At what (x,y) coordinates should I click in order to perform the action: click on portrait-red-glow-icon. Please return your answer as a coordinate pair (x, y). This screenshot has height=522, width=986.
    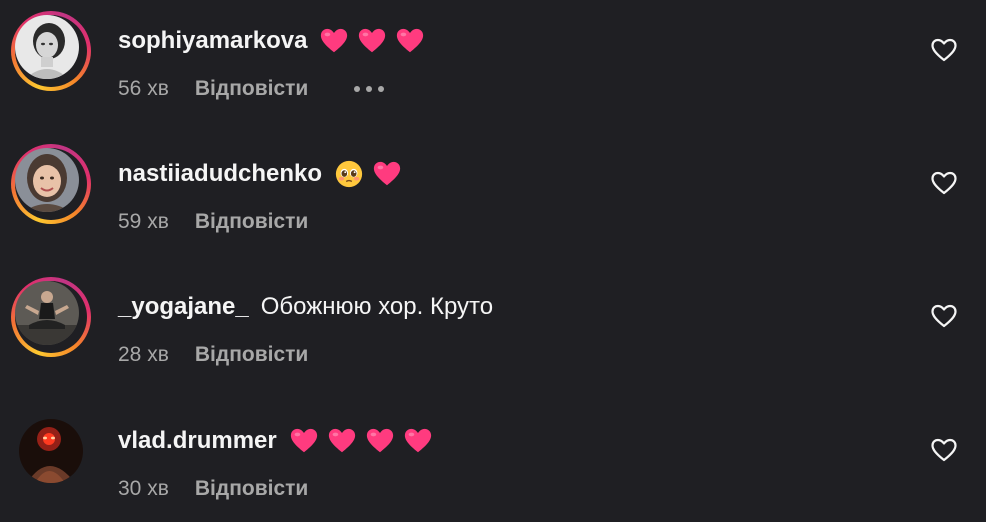
    Looking at the image, I should click on (51, 451).